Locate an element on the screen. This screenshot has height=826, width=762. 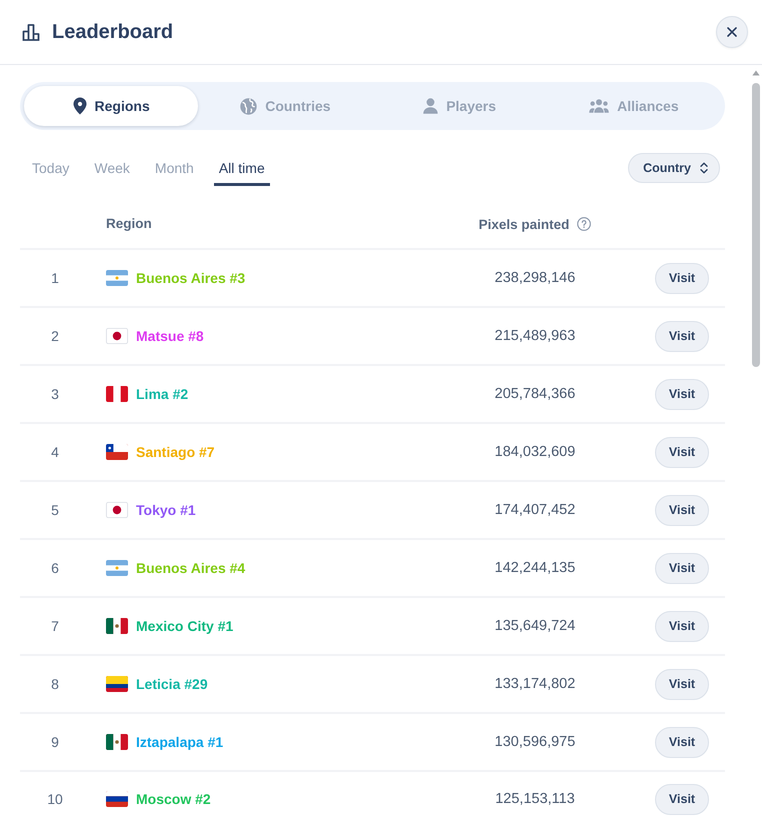
rank-number: 9 is located at coordinates (55, 742).